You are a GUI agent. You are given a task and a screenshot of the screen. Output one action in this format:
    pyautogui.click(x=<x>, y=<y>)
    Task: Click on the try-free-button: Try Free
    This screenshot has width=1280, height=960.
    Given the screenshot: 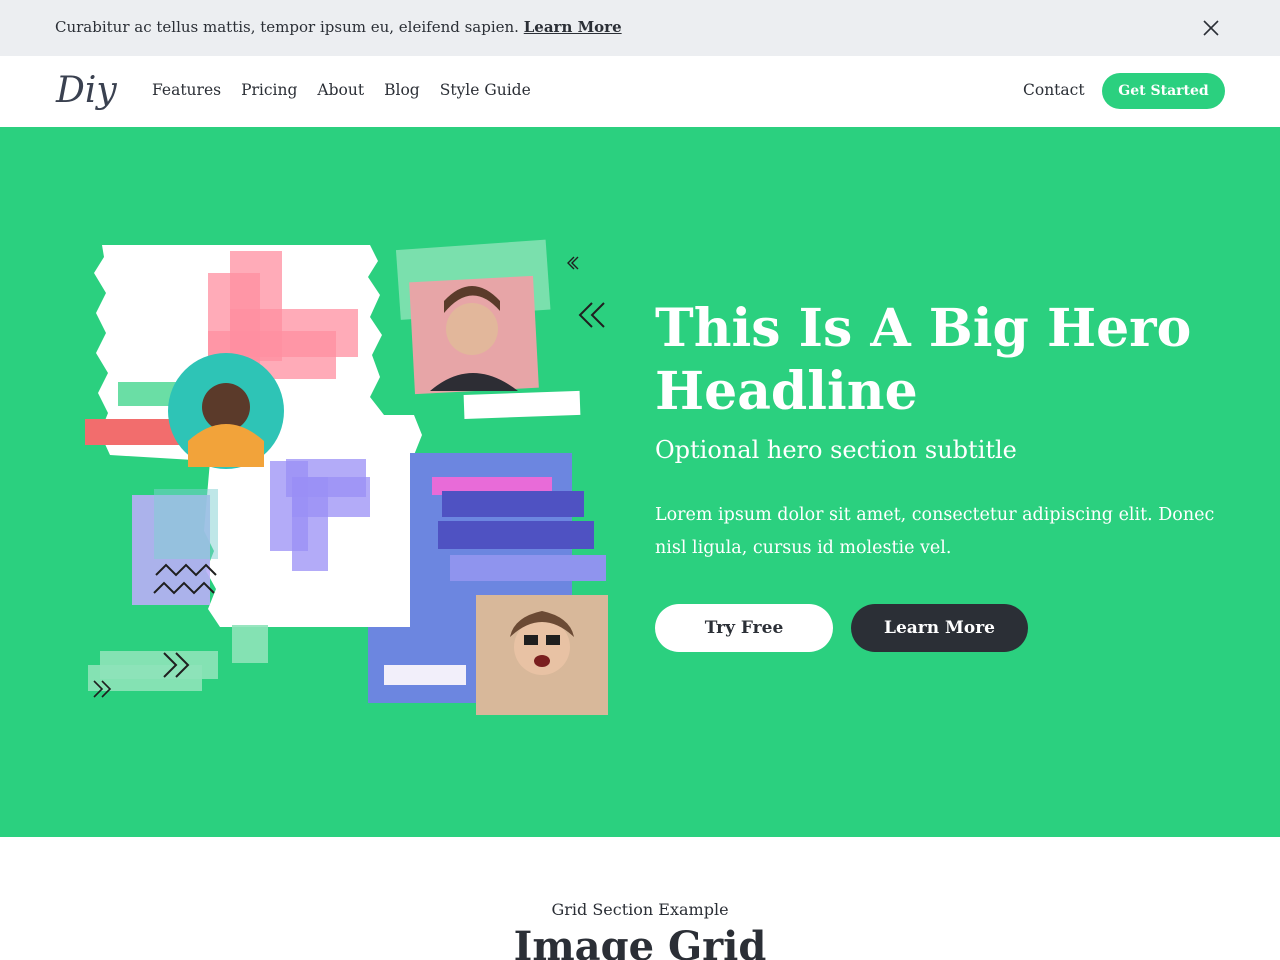 What is the action you would take?
    pyautogui.click(x=744, y=628)
    